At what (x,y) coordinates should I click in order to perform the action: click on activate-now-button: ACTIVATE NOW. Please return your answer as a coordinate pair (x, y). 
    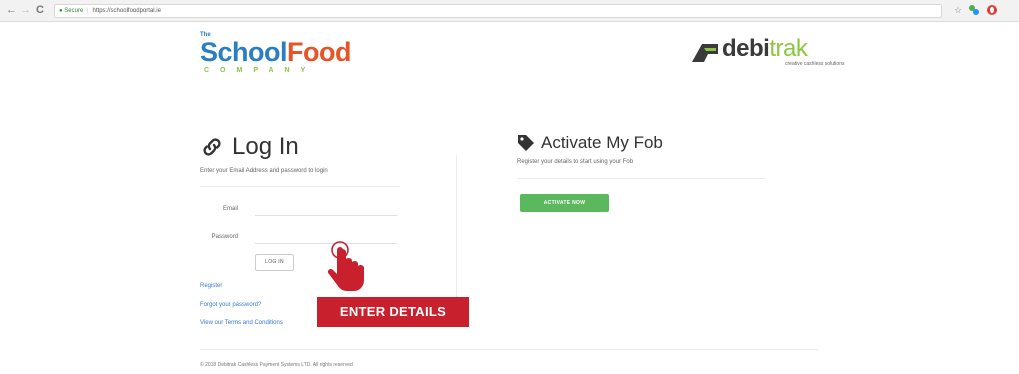
    Looking at the image, I should click on (564, 203).